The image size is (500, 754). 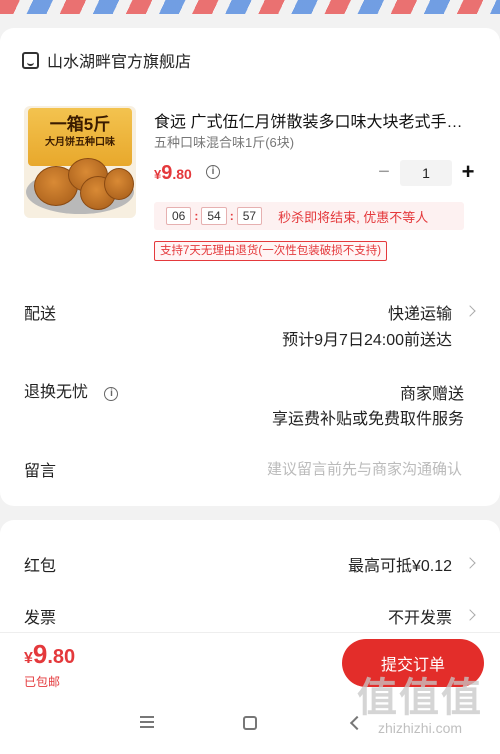 What do you see at coordinates (420, 728) in the screenshot?
I see `watermark-url: zhizhizhi.com` at bounding box center [420, 728].